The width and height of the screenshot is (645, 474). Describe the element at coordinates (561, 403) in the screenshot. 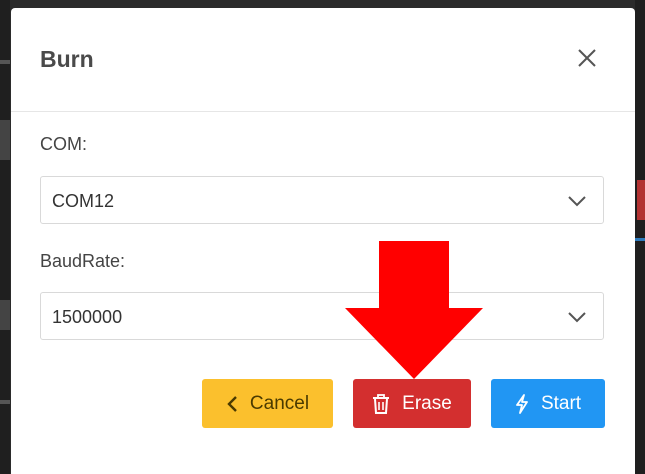

I see `start-button-label: Start` at that location.